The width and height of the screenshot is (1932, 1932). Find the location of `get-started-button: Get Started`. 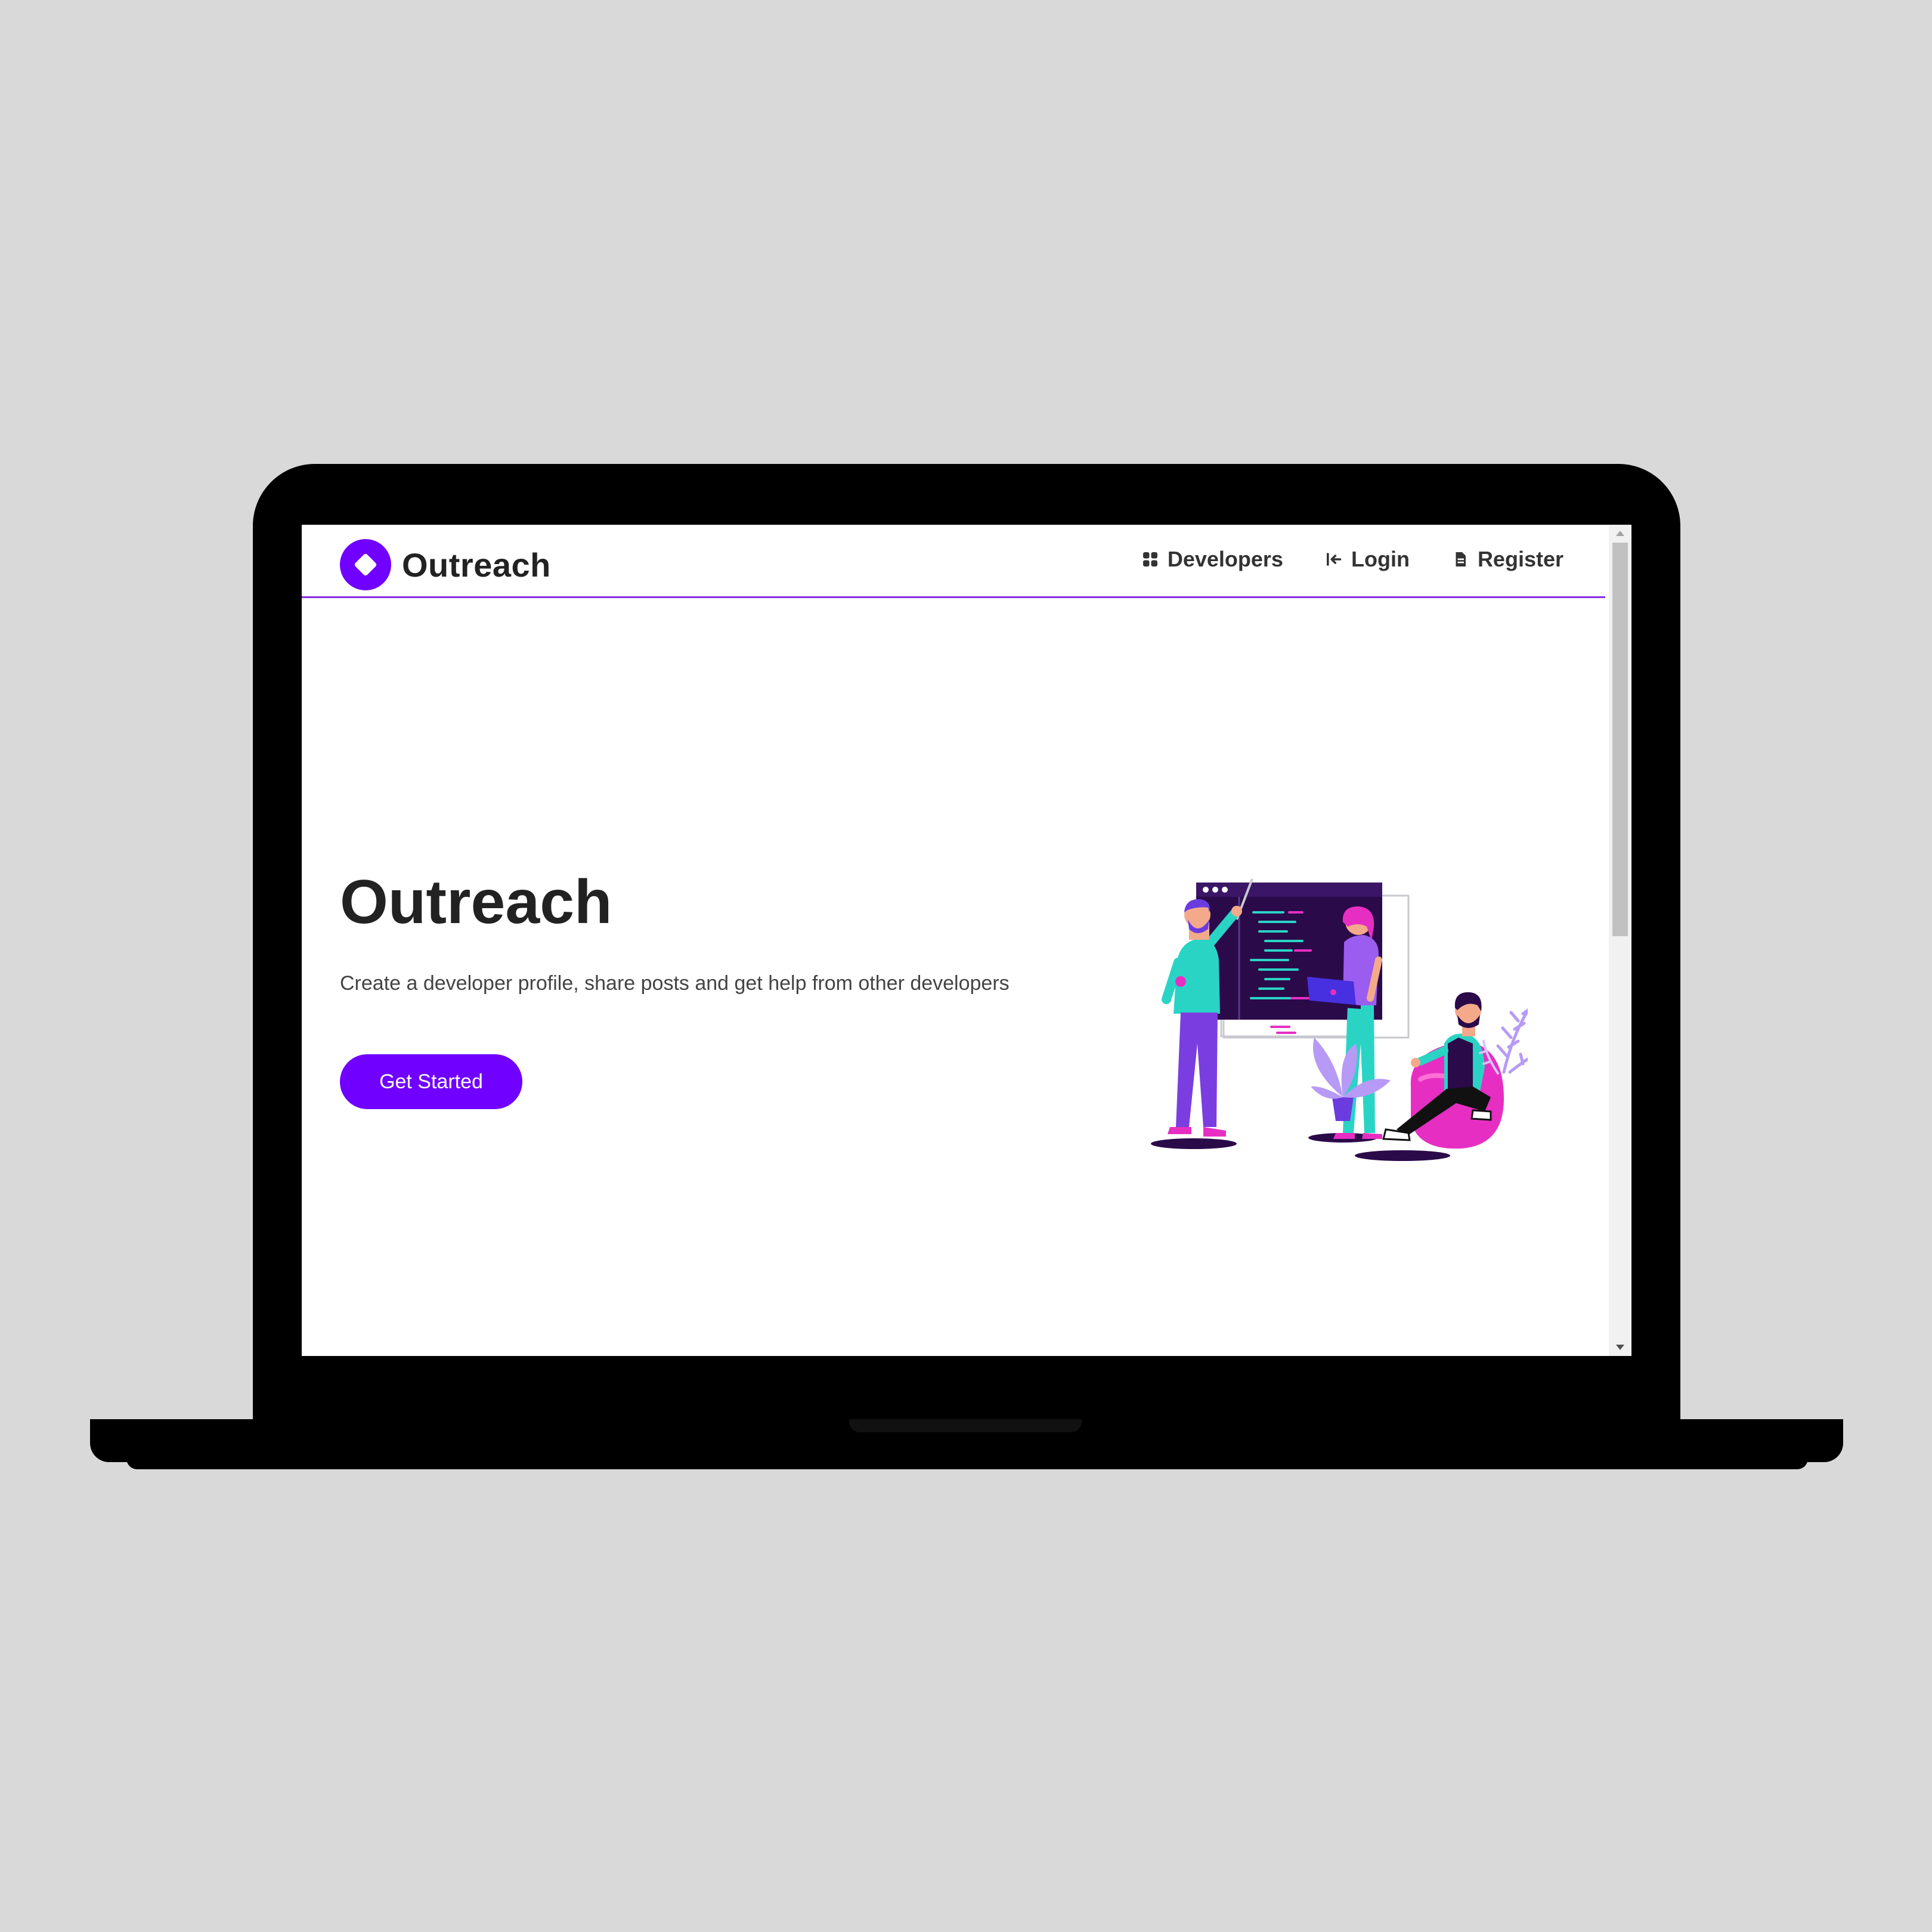

get-started-button: Get Started is located at coordinates (431, 1081).